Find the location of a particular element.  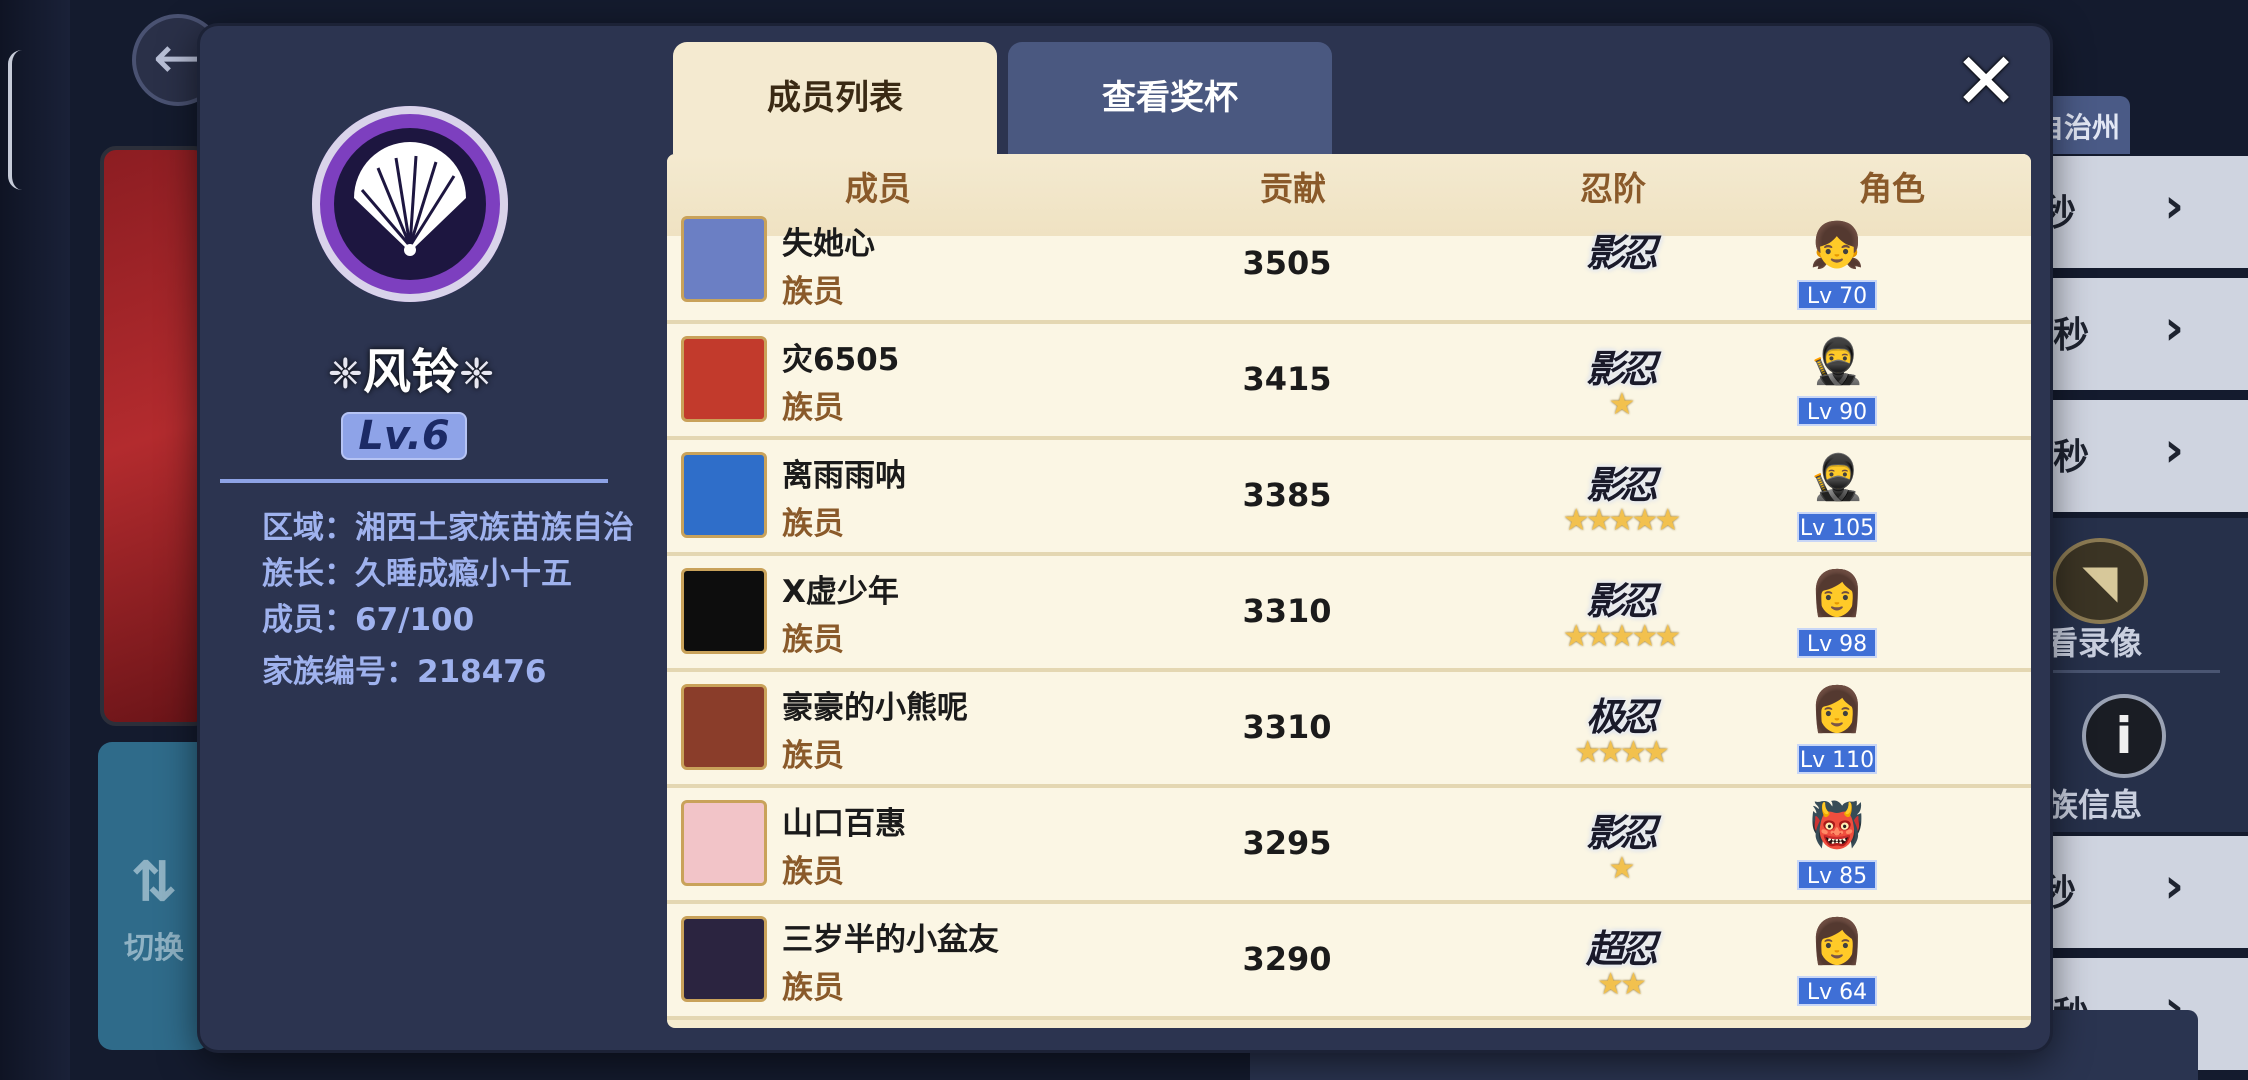

clan-info-label: 族信息 is located at coordinates (2094, 803).